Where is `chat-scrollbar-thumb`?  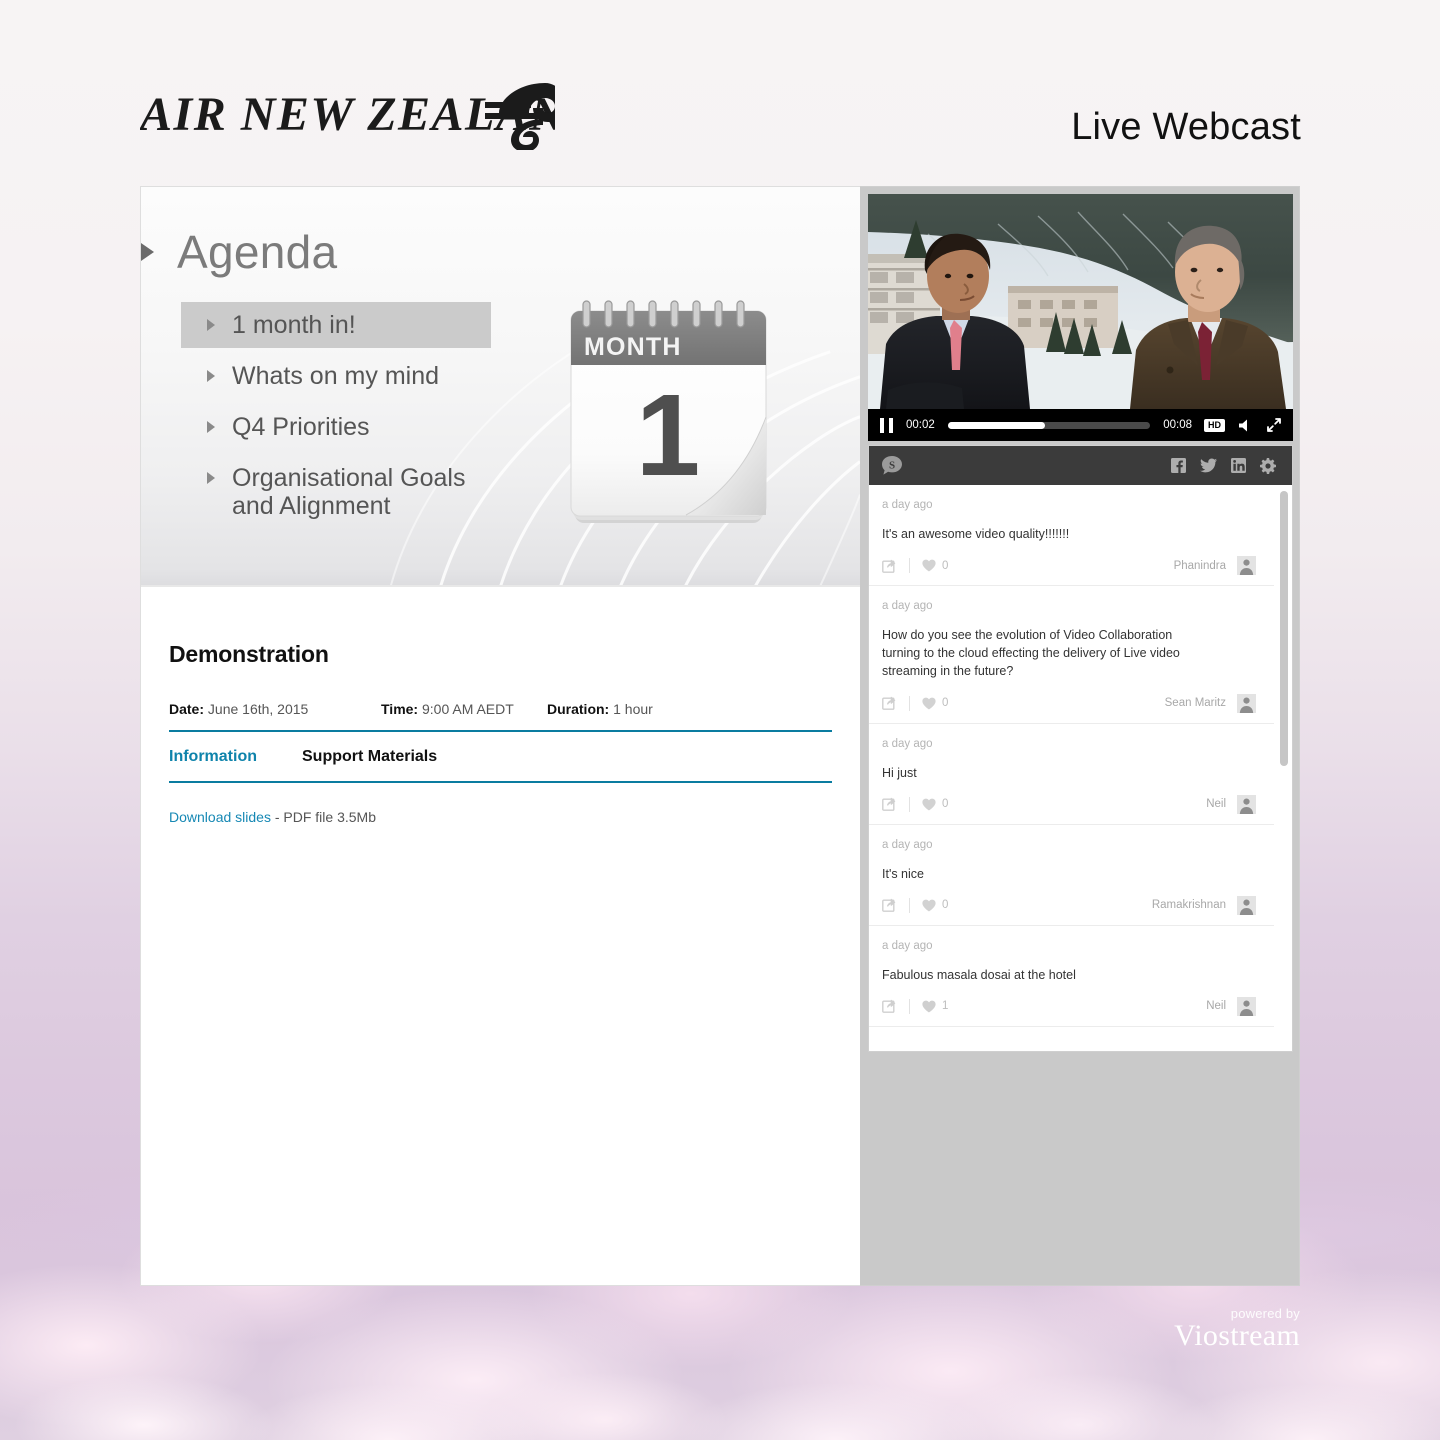
chat-scrollbar-thumb is located at coordinates (1284, 628).